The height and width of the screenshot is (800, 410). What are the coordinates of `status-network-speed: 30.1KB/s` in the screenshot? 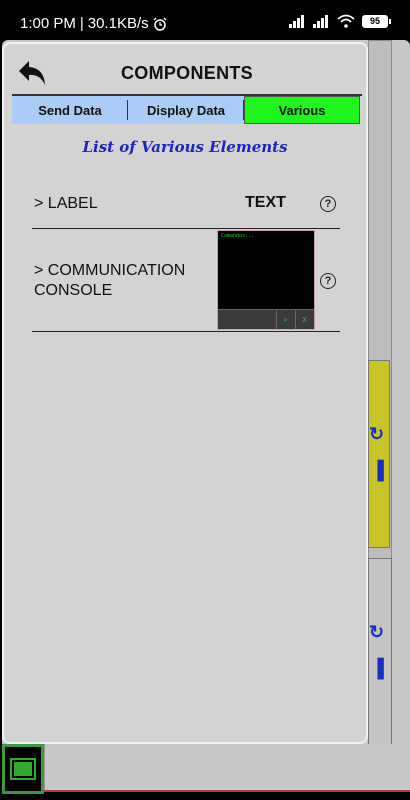 It's located at (118, 23).